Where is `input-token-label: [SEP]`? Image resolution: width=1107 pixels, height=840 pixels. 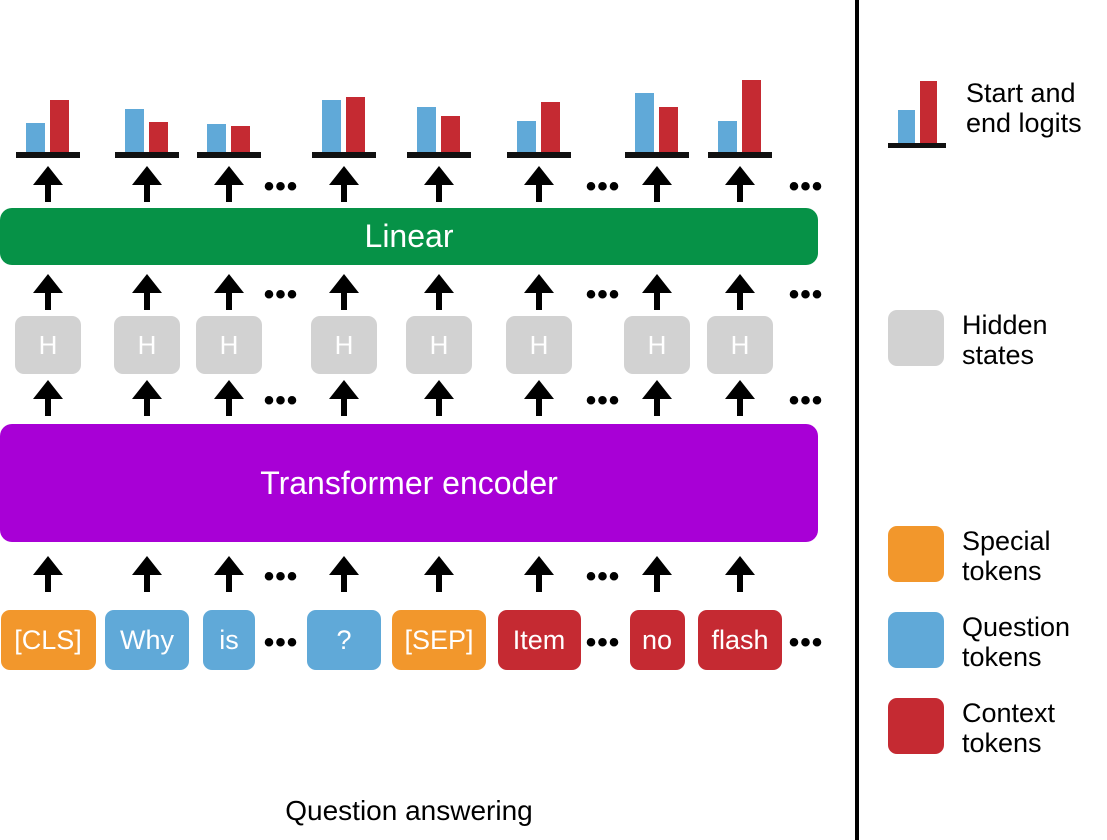
input-token-label: [SEP] is located at coordinates (439, 639).